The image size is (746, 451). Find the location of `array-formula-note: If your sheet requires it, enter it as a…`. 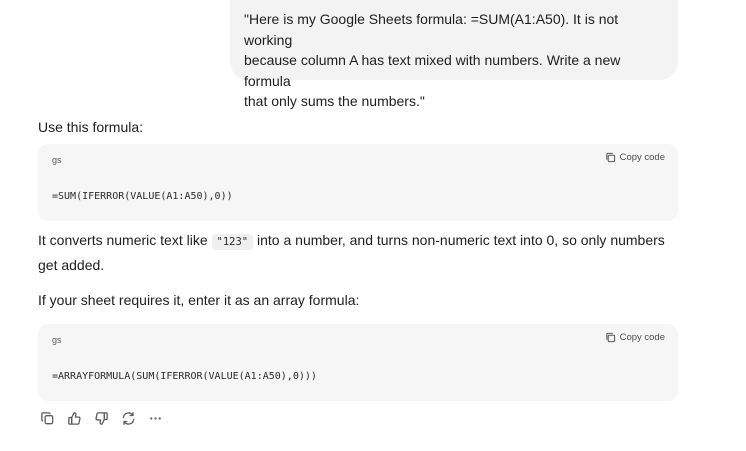

array-formula-note: If your sheet requires it, enter it as a… is located at coordinates (199, 300).